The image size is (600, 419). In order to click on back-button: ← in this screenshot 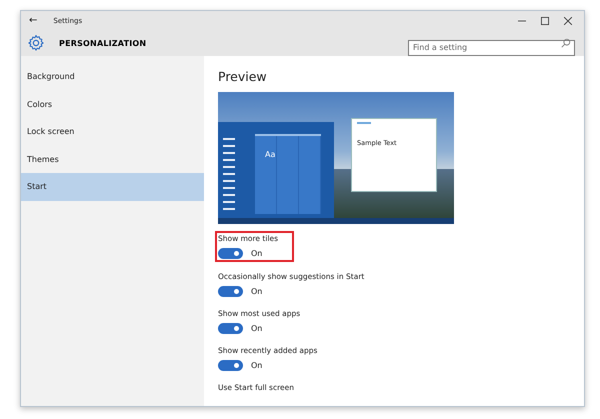, I will do `click(33, 20)`.